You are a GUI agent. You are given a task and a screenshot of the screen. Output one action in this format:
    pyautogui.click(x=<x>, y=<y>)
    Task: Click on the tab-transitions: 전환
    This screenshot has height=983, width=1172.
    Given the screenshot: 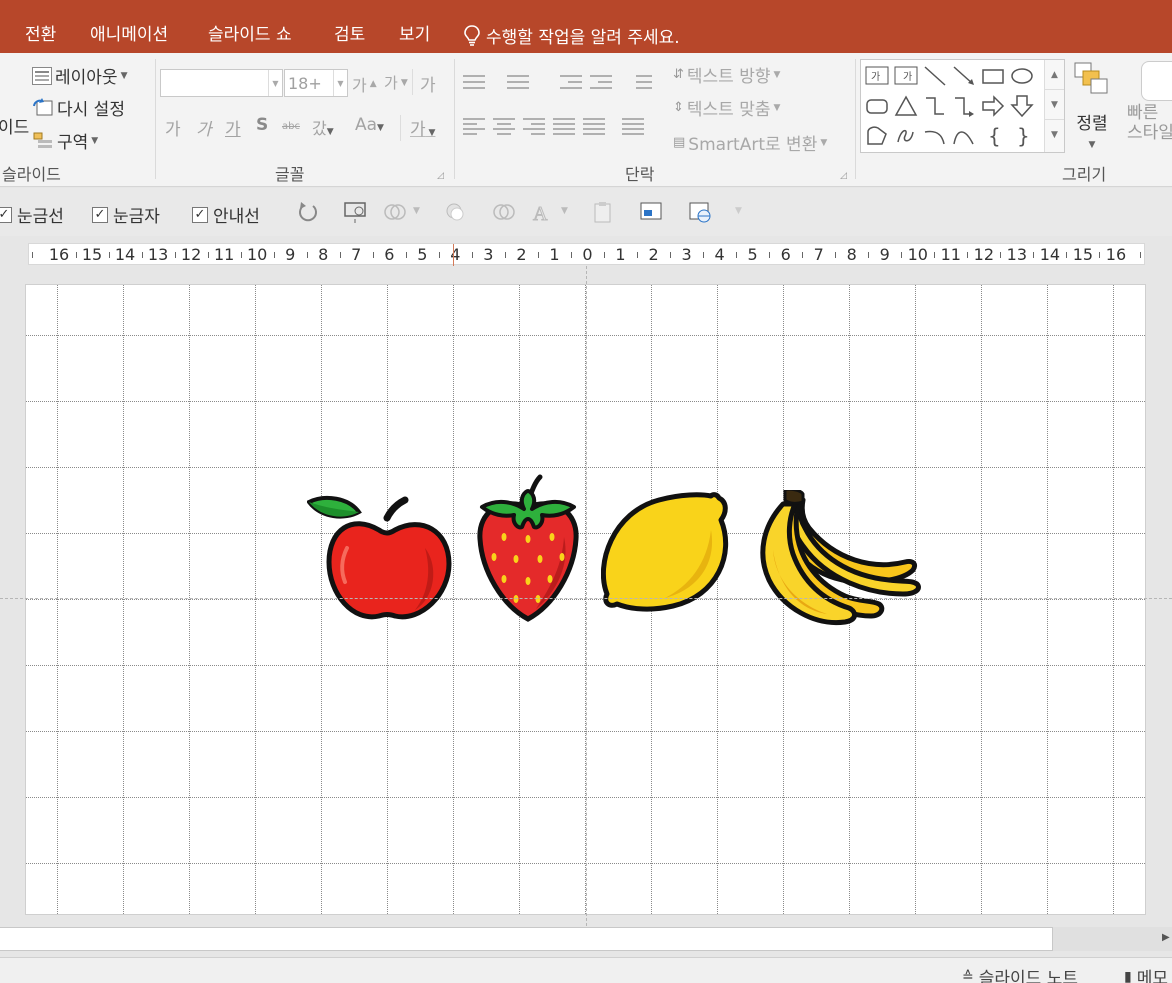 What is the action you would take?
    pyautogui.click(x=40, y=35)
    